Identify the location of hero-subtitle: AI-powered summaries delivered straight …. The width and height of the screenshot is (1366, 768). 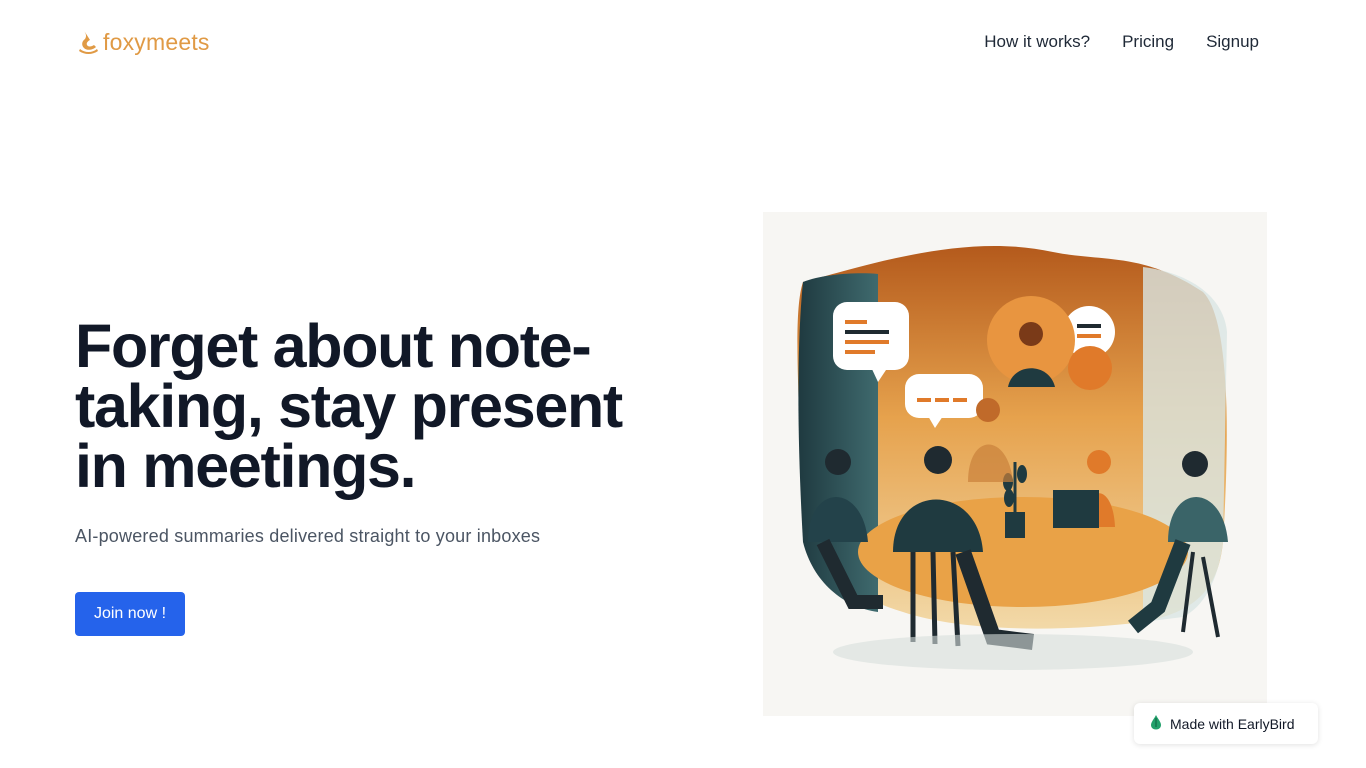
(308, 536).